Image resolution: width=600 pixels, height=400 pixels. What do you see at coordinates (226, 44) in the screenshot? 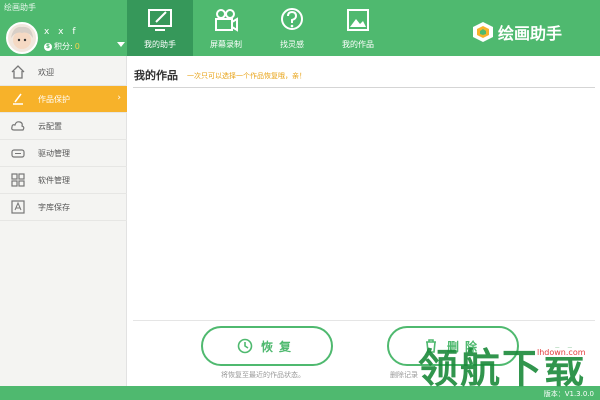
I see `tab-label: 屏幕录制` at bounding box center [226, 44].